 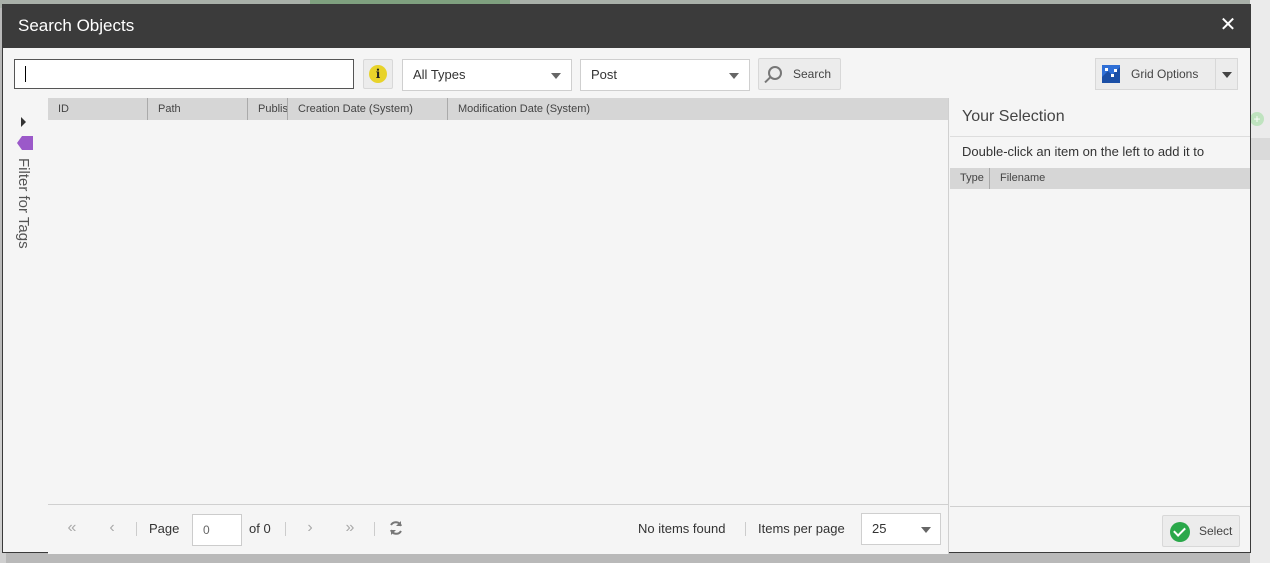 I want to click on info-button: i, so click(x=378, y=74).